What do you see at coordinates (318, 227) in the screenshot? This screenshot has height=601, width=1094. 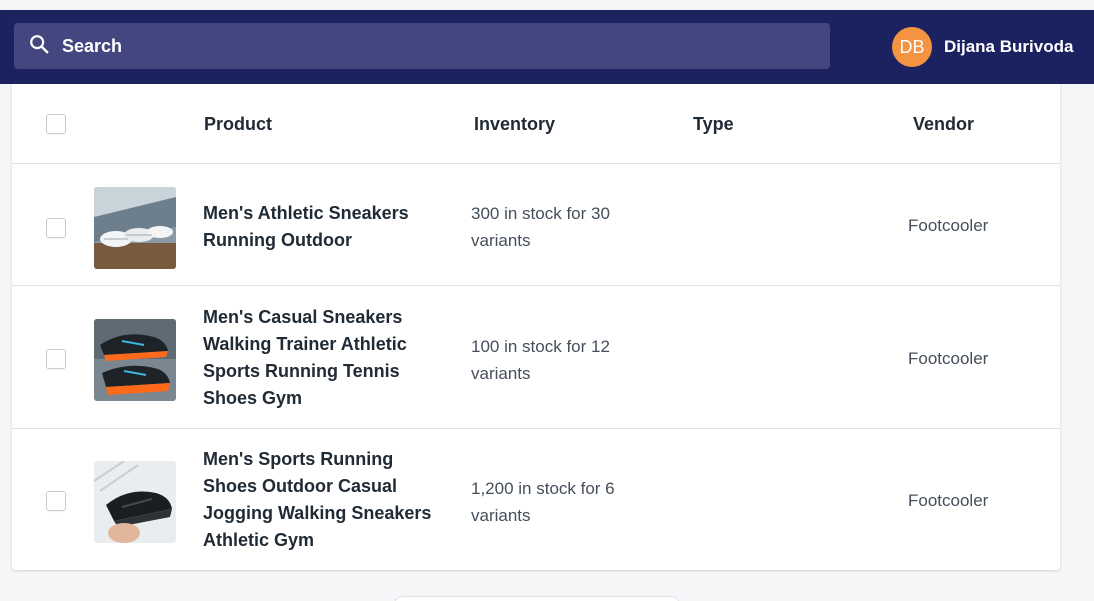 I see `product-name: Men's Athletic Sneakers Running Outdoor` at bounding box center [318, 227].